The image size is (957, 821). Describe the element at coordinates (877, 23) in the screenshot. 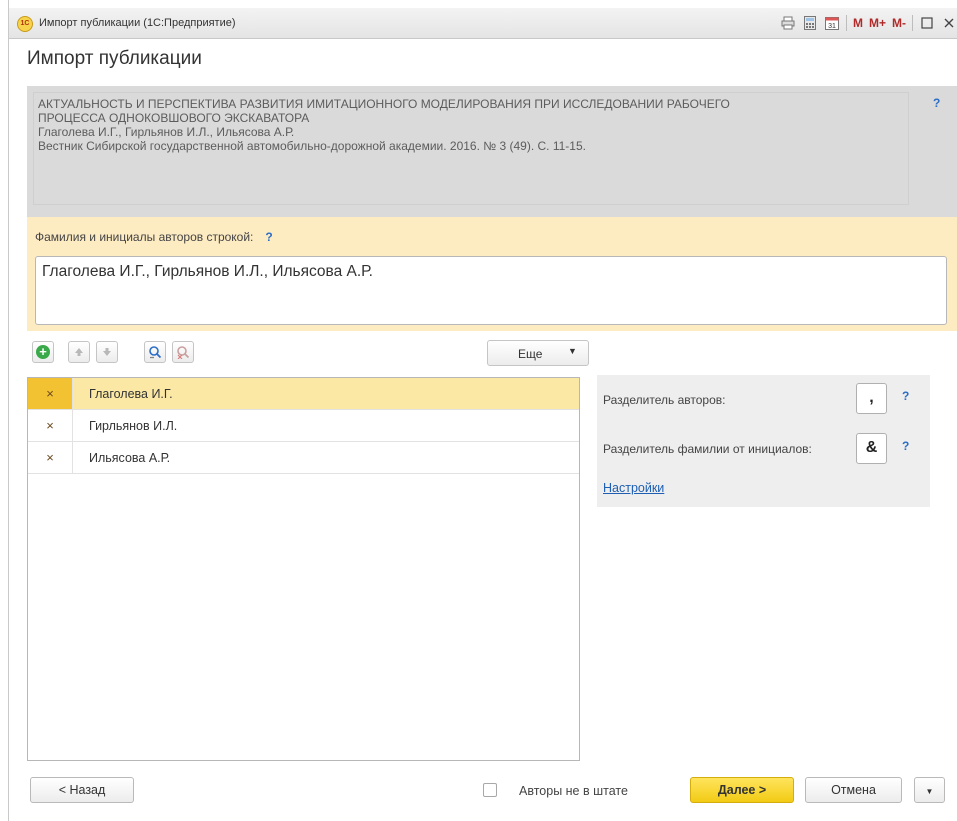

I see `memory-plus-button: M+` at that location.